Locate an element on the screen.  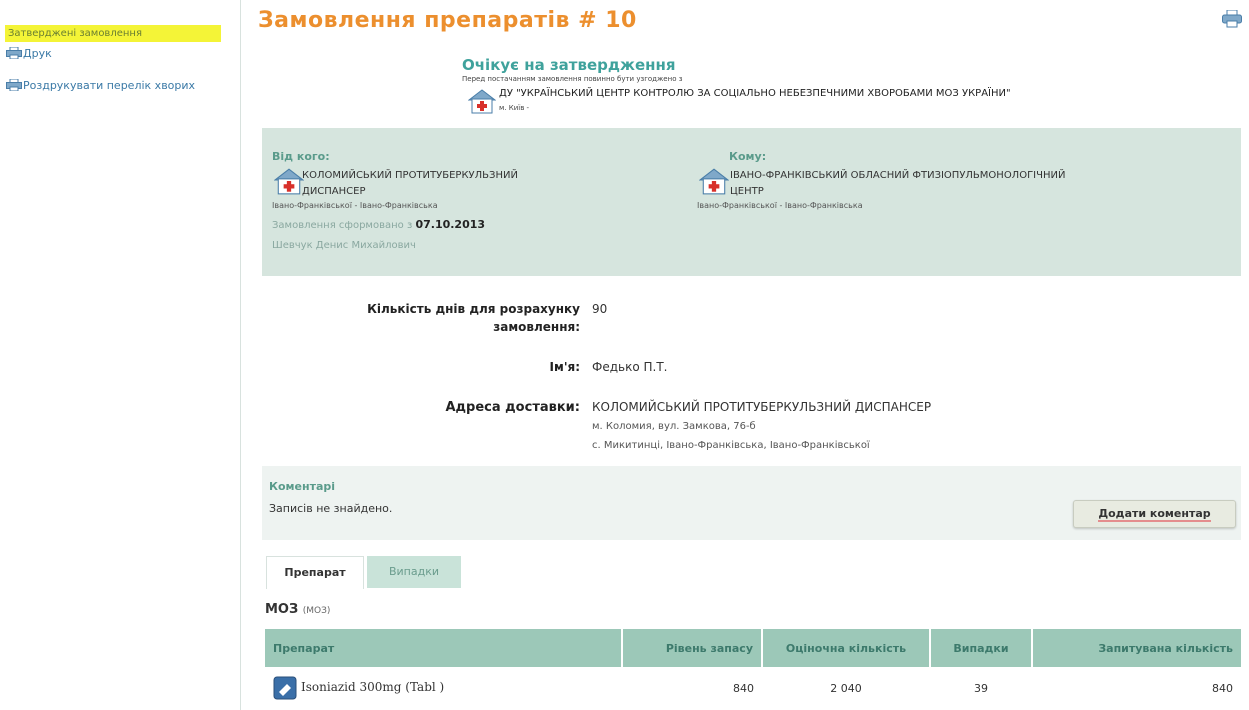
order-author: Шевчук Денис Михайлович is located at coordinates (344, 245).